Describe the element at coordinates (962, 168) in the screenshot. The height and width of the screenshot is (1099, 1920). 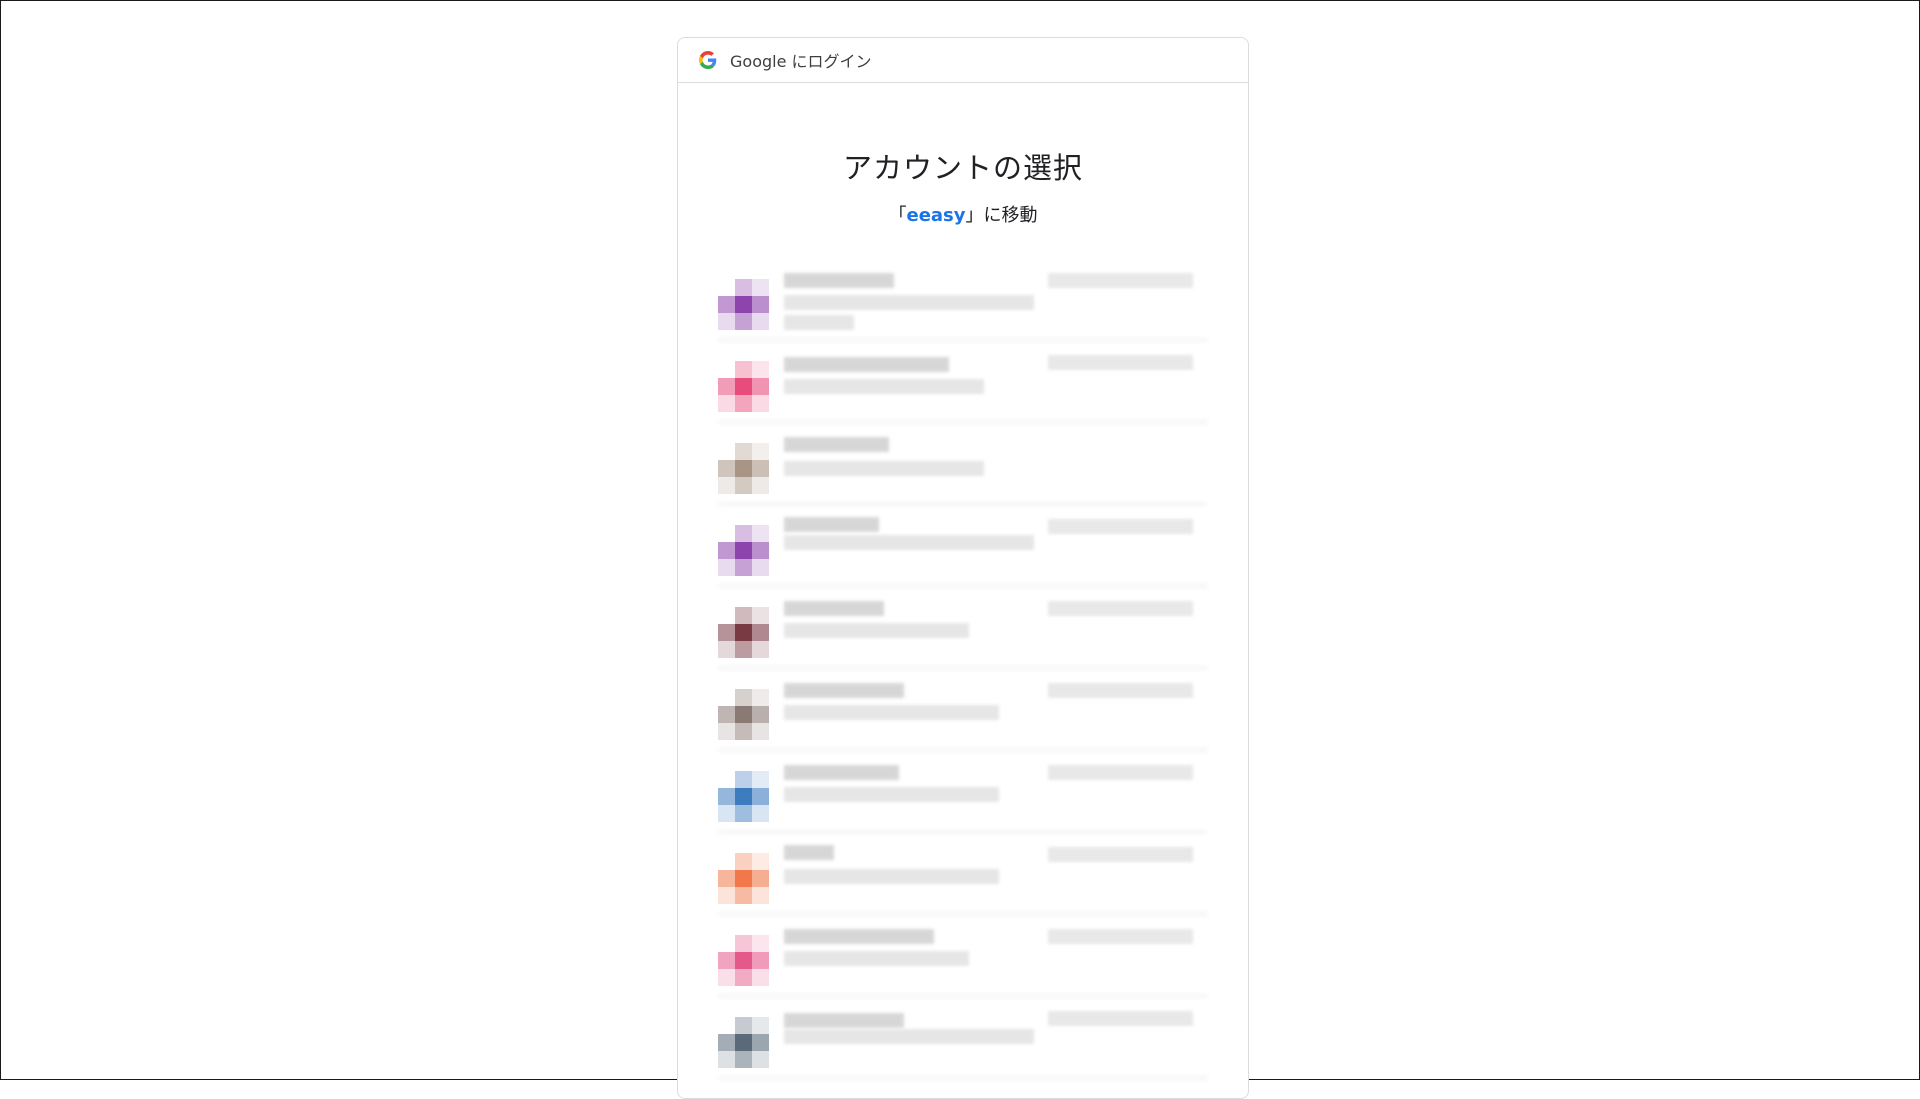
I see `page-title: アカウントの選択` at that location.